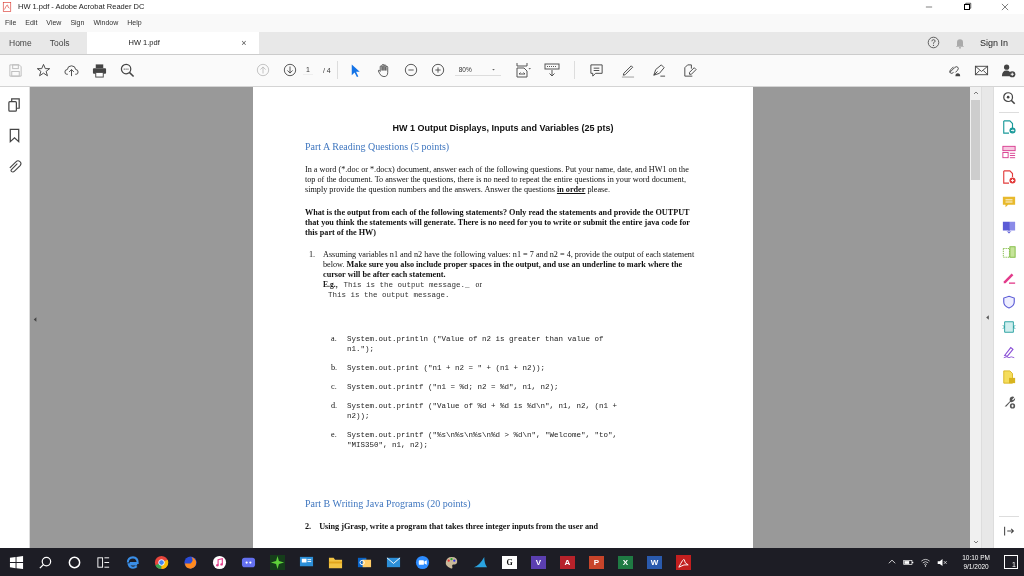 Image resolution: width=1024 pixels, height=576 pixels. I want to click on fox-globe-icon, so click(190, 562).